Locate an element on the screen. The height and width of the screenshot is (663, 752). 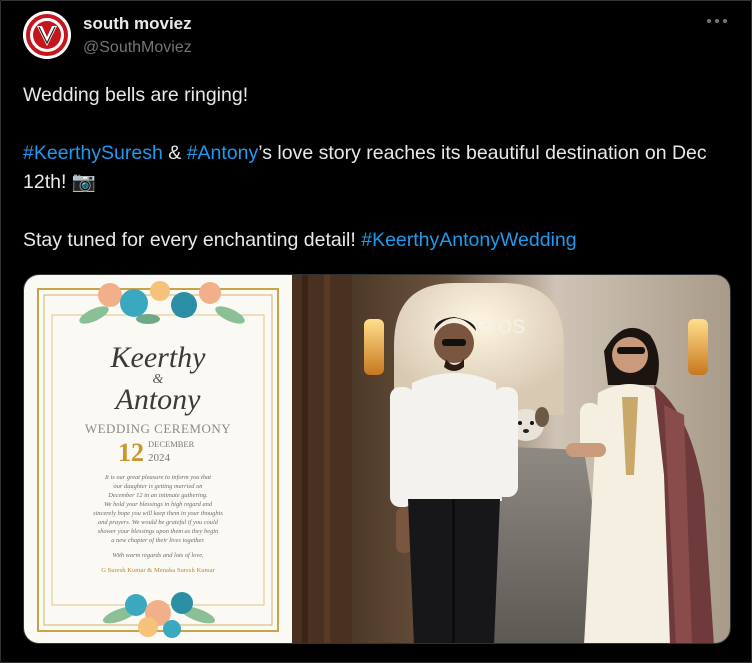
invitation-year: 2024 is located at coordinates (159, 458).